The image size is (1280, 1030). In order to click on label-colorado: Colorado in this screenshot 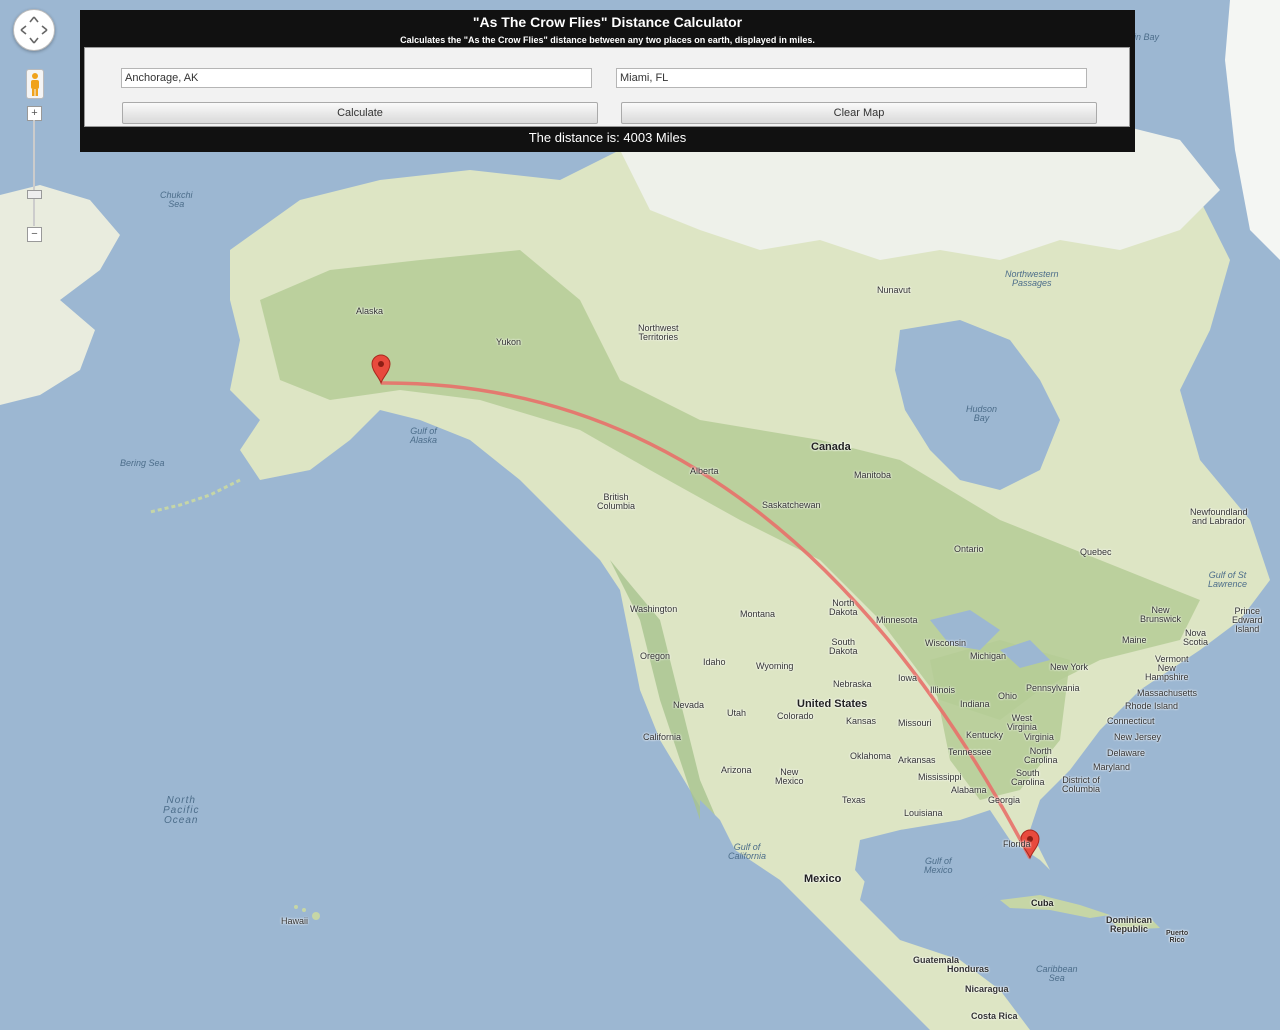, I will do `click(795, 716)`.